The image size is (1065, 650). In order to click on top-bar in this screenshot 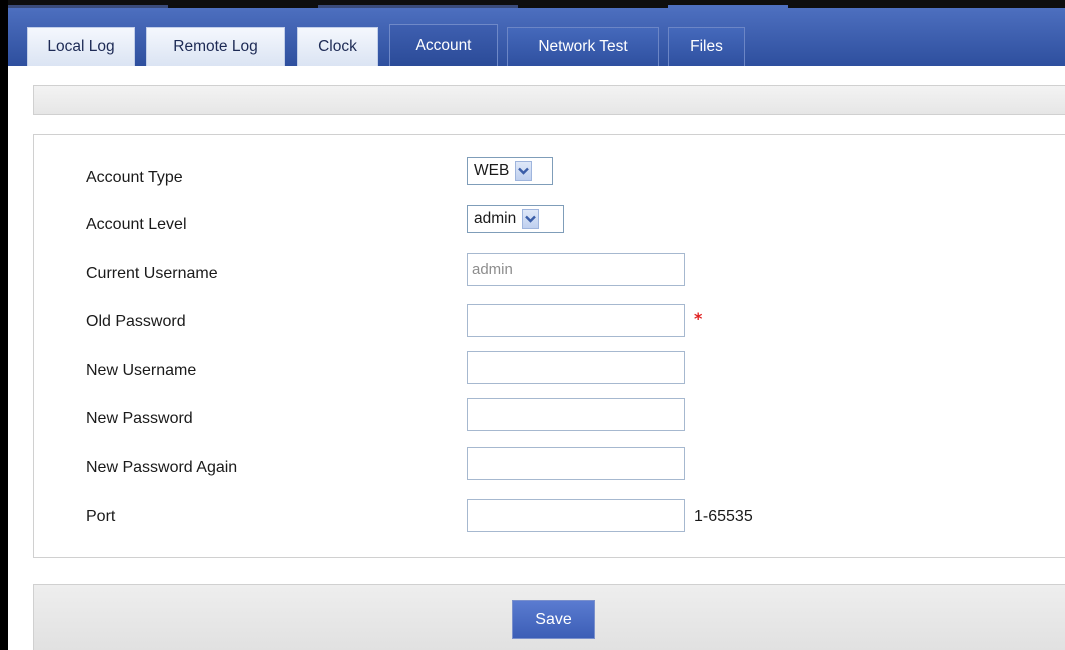, I will do `click(536, 4)`.